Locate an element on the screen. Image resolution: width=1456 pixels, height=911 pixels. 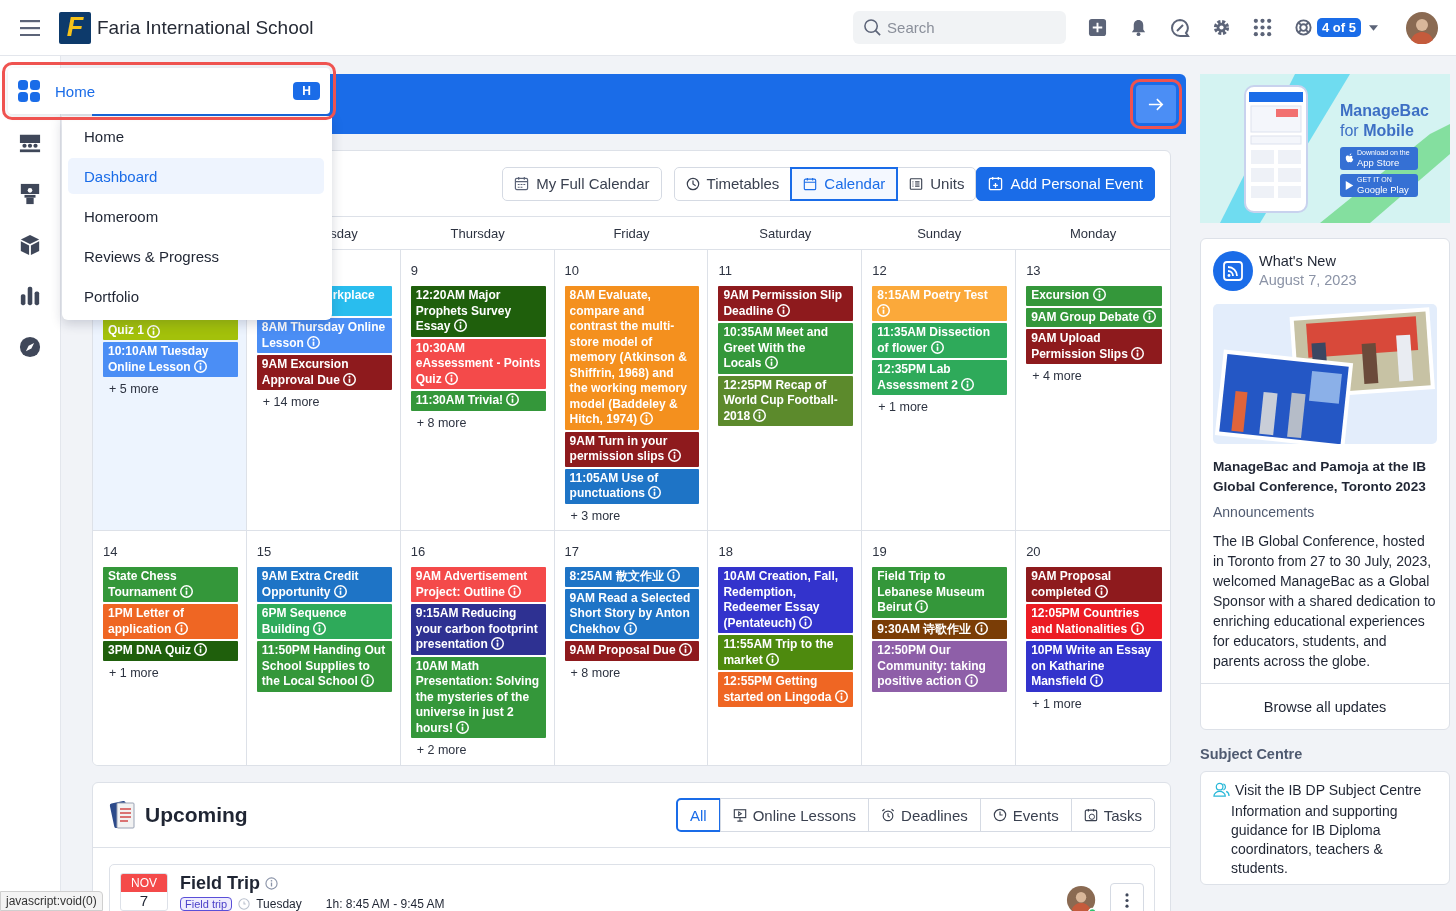
more-link: + 4 more is located at coordinates (1094, 376).